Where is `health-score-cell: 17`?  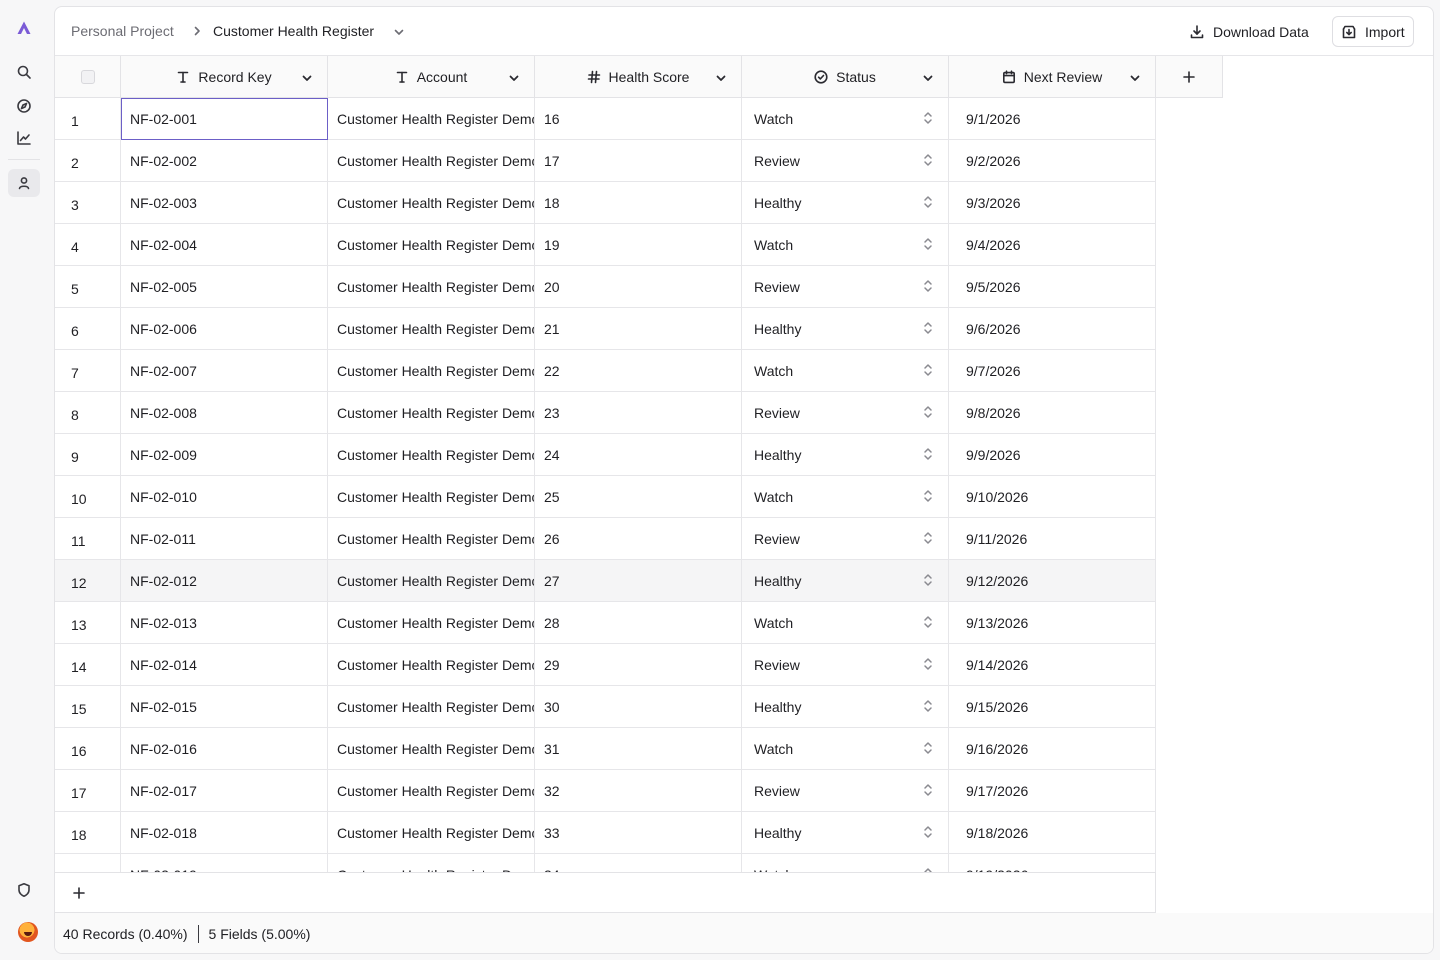 health-score-cell: 17 is located at coordinates (638, 161).